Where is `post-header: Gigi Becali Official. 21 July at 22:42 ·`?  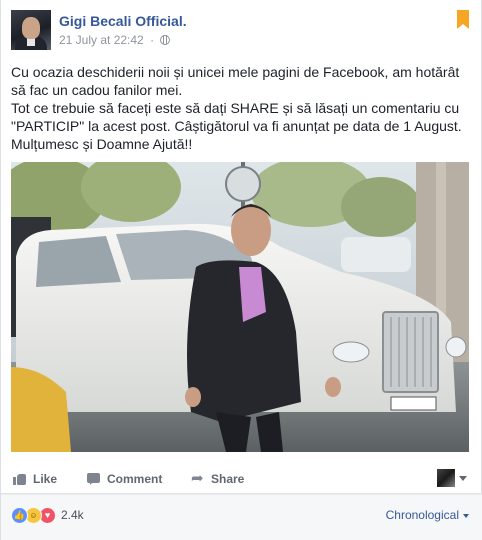
post-header: Gigi Becali Official. 21 July at 22:42 · is located at coordinates (242, 31).